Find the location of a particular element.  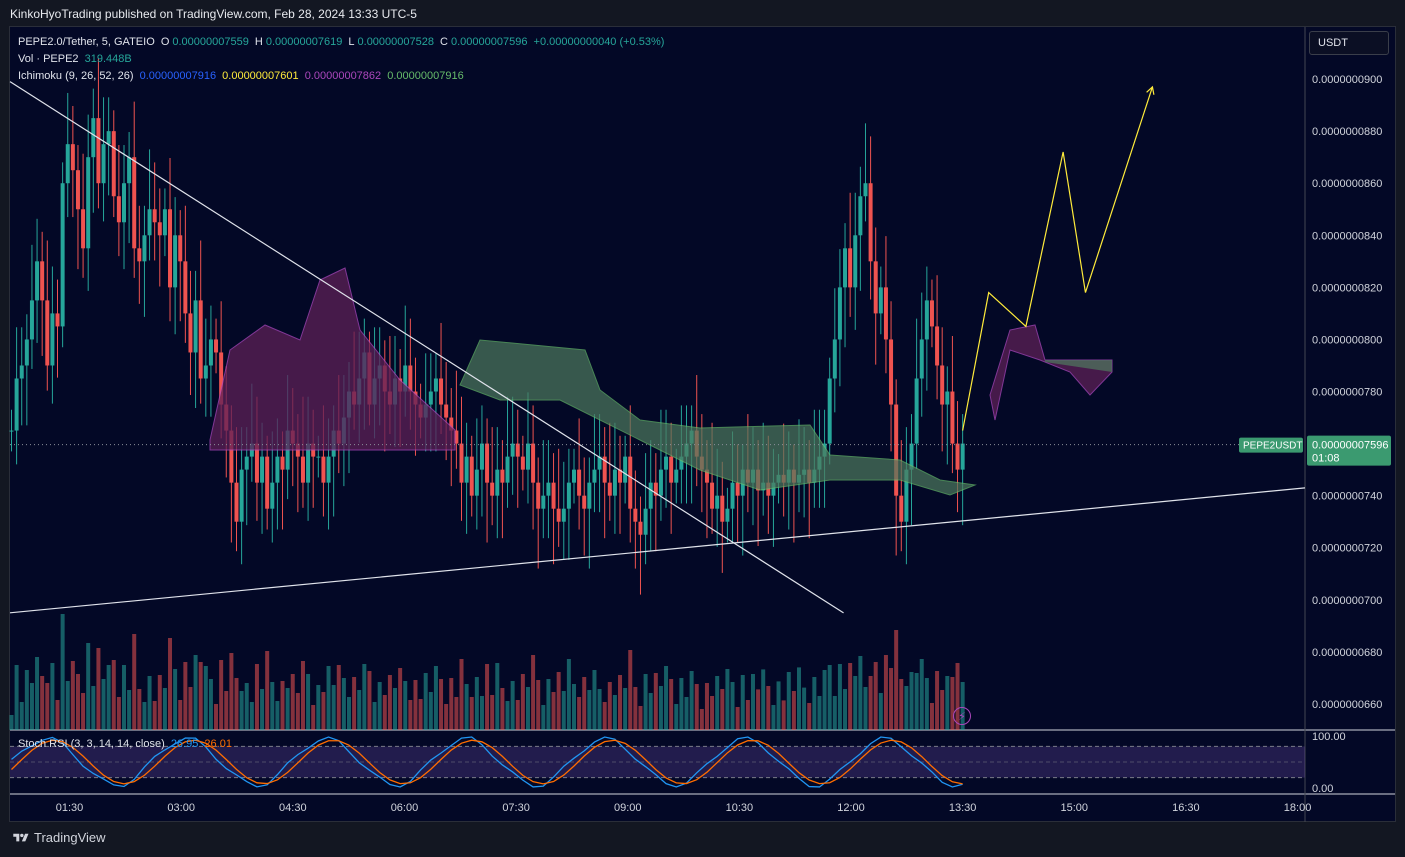

ichimoku-cloud-forward is located at coordinates (1051, 372).